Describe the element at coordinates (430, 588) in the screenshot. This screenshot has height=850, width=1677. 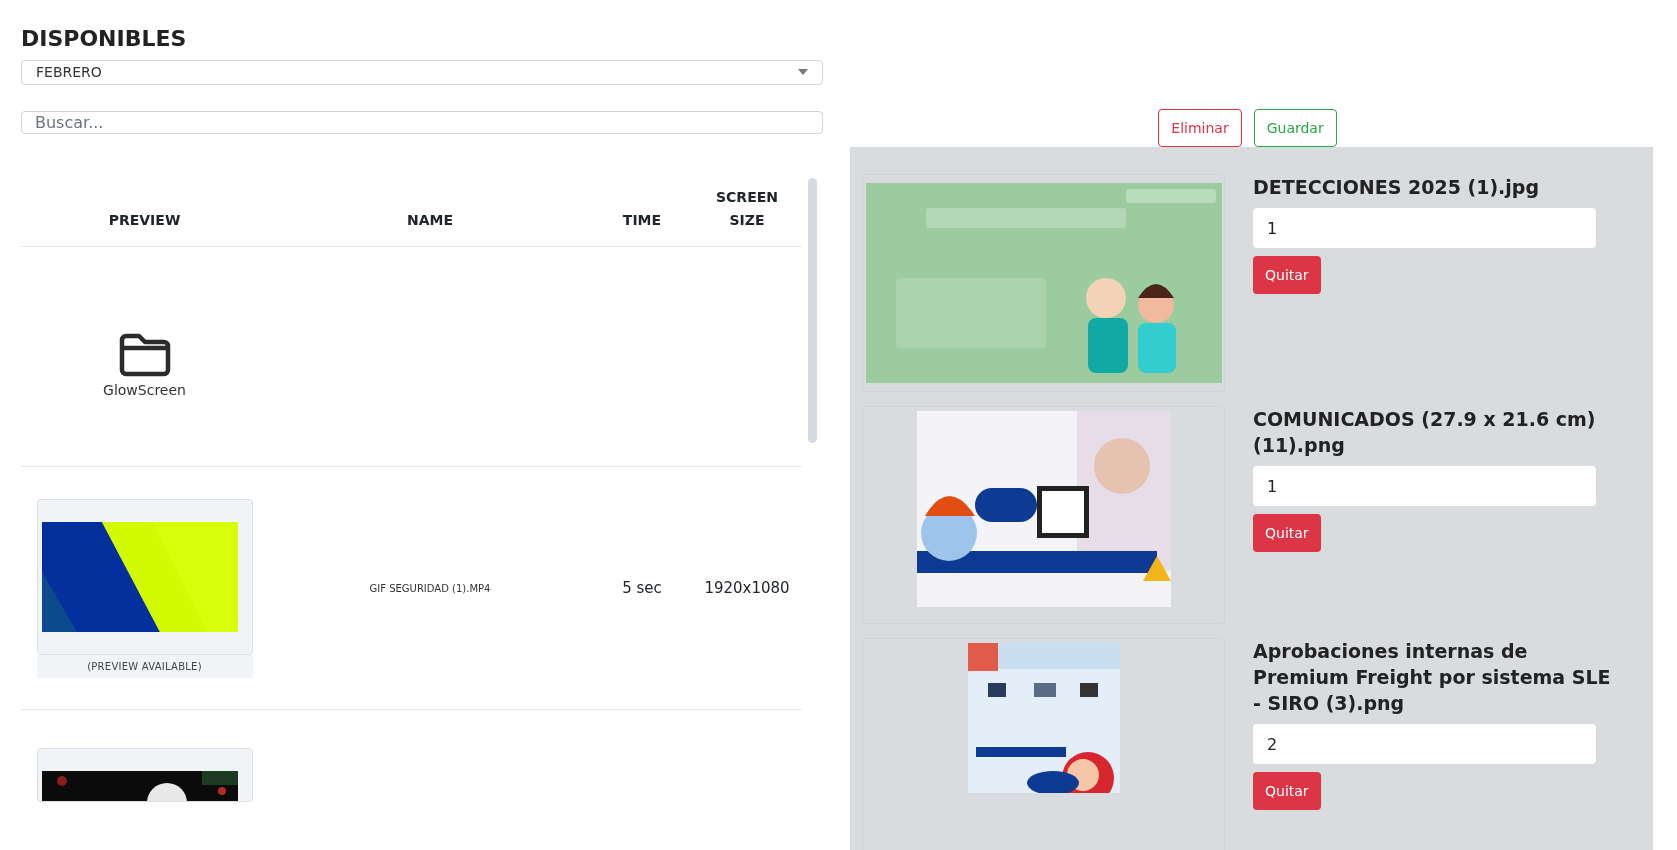
I see `media-name: GIF SEGURIDAD (1).MP4` at that location.